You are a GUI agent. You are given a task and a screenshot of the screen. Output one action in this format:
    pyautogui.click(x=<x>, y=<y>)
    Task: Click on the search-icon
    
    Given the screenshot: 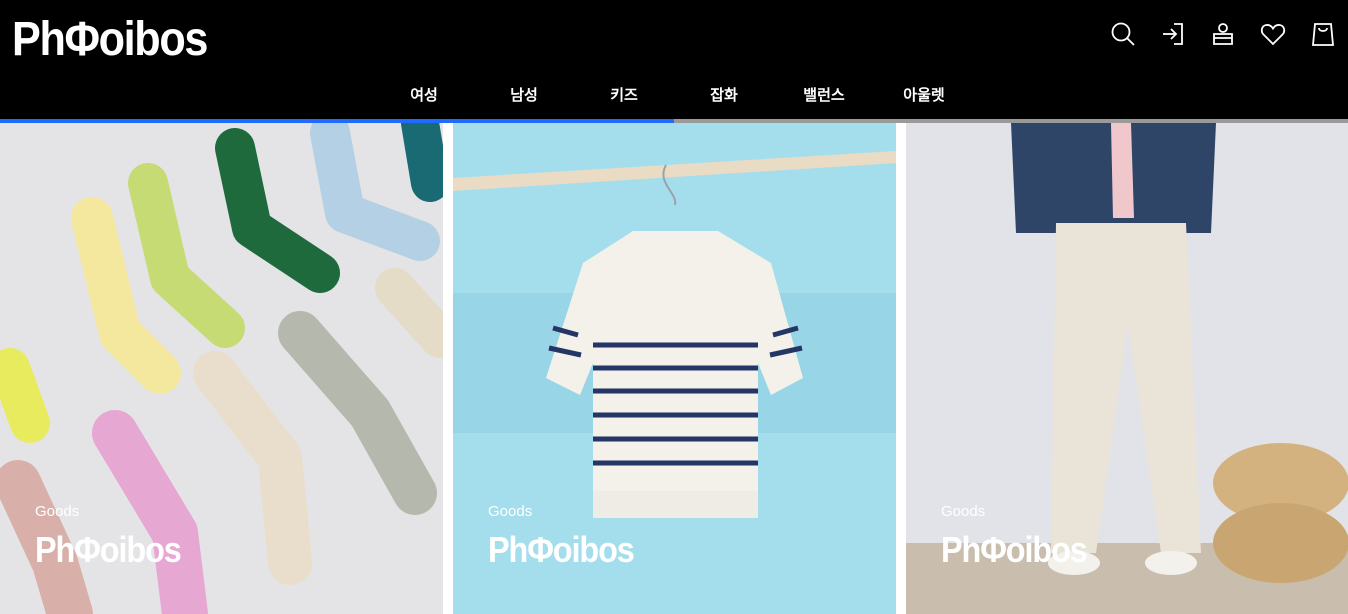 What is the action you would take?
    pyautogui.click(x=1123, y=34)
    